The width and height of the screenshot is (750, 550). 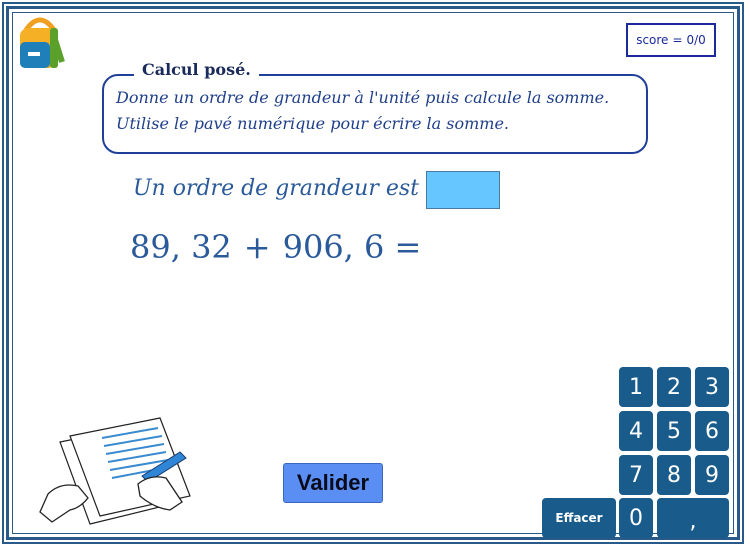 What do you see at coordinates (674, 387) in the screenshot?
I see `keypad-key-2: 2` at bounding box center [674, 387].